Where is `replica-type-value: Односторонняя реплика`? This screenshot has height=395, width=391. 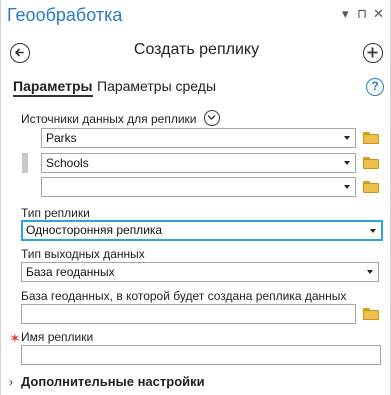 replica-type-value: Односторонняя реплика is located at coordinates (94, 230).